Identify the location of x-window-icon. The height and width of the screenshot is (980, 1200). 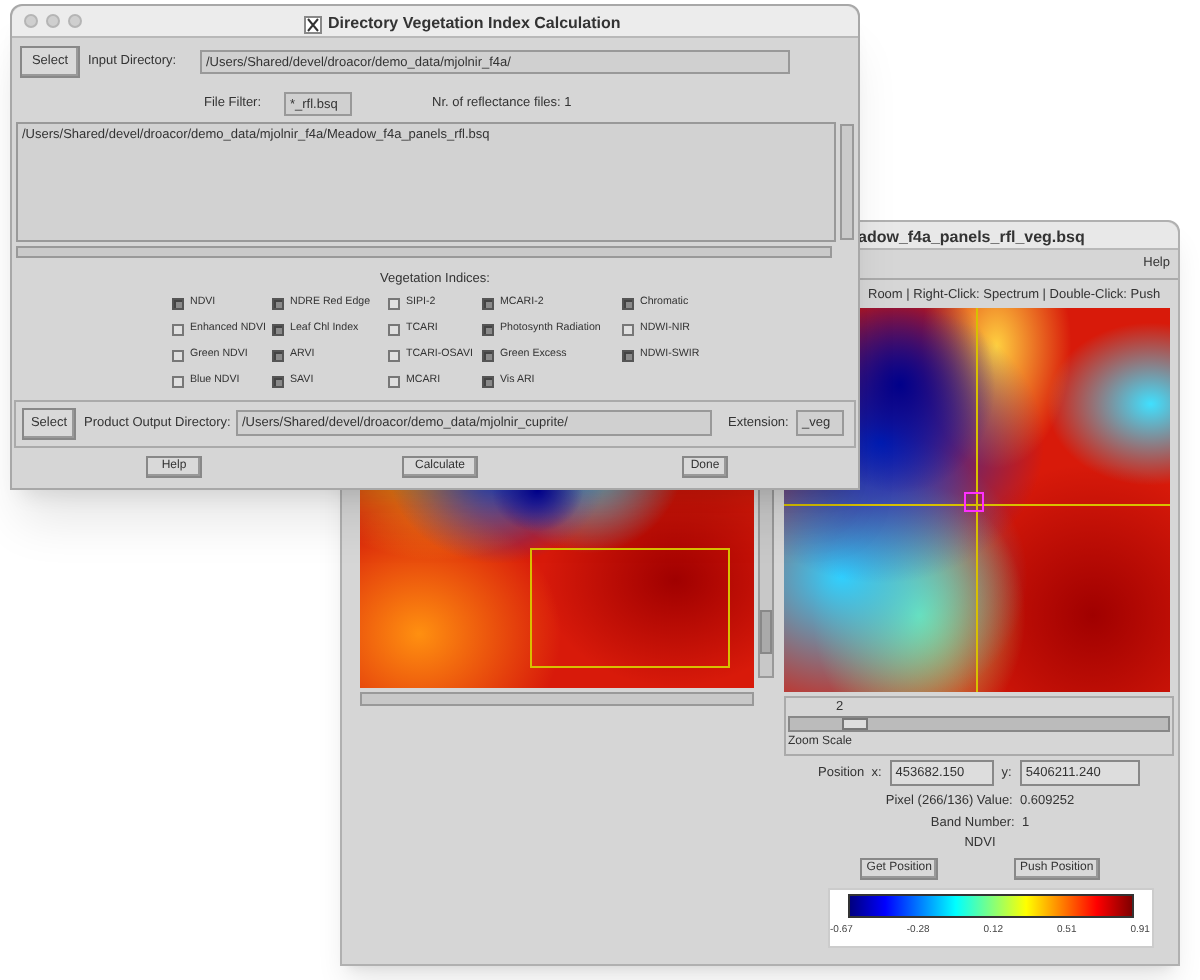
(313, 24).